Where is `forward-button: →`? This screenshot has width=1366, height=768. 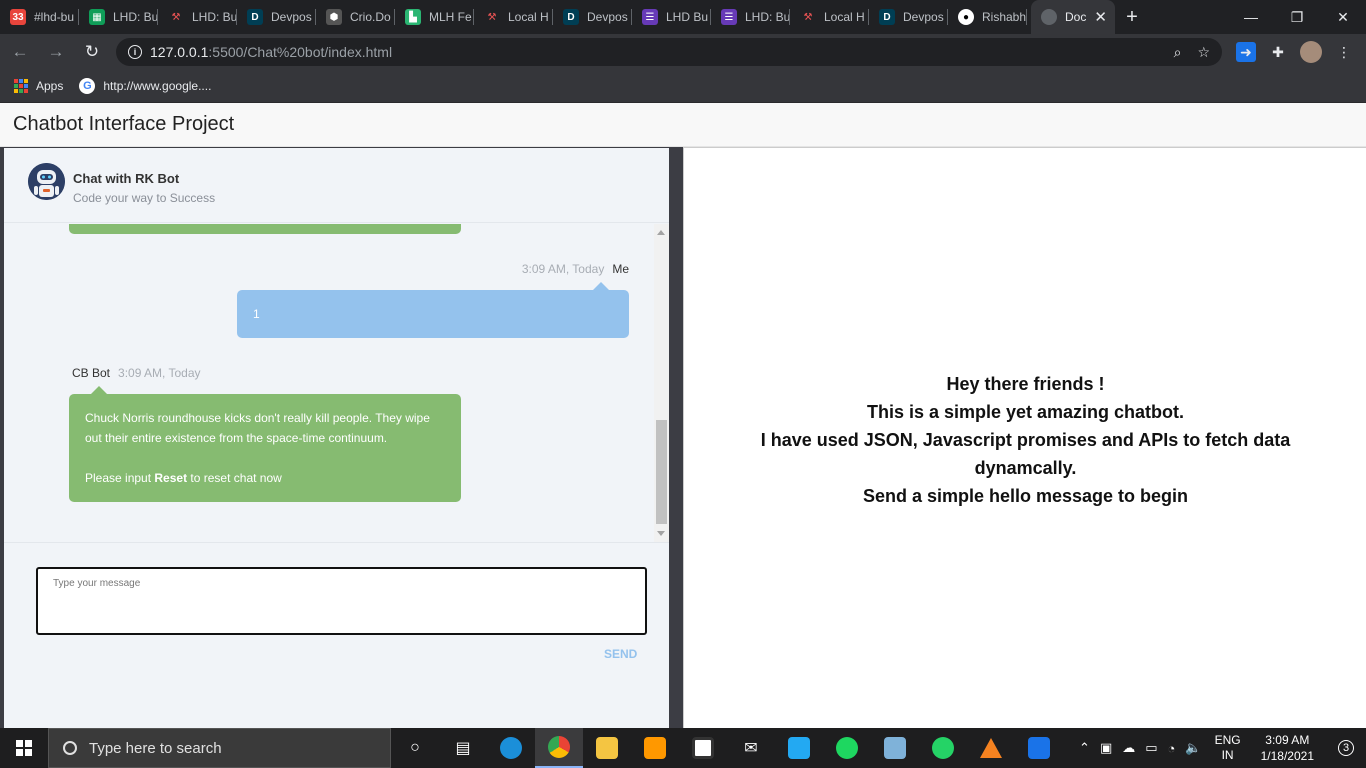 forward-button: → is located at coordinates (56, 52).